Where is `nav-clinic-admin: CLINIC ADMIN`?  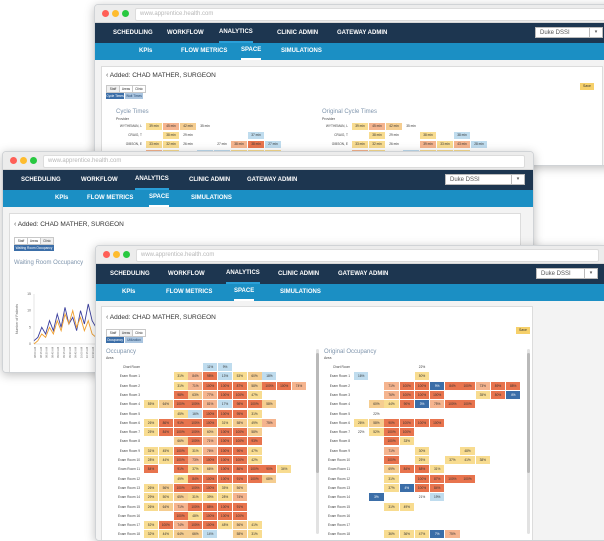
nav-clinic-admin: CLINIC ADMIN is located at coordinates (209, 180).